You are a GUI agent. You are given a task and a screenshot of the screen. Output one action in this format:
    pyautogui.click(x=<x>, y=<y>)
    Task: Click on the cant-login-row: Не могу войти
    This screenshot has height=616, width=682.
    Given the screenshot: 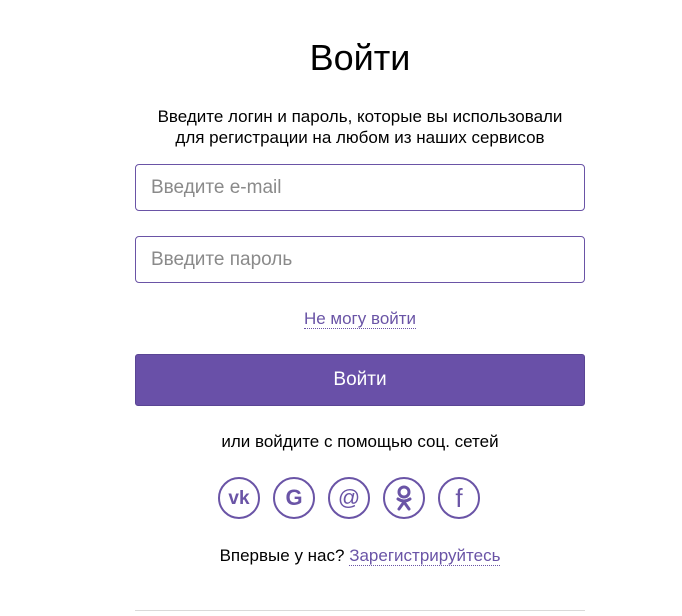 What is the action you would take?
    pyautogui.click(x=341, y=319)
    